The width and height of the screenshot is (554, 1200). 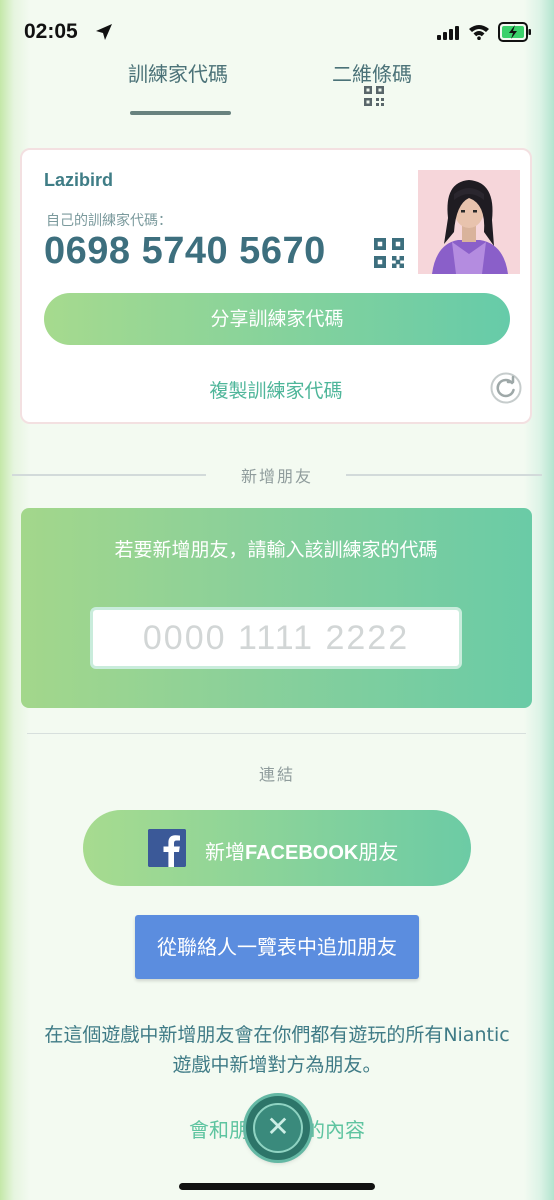 I want to click on trainer-username: Lazibird, so click(x=79, y=180).